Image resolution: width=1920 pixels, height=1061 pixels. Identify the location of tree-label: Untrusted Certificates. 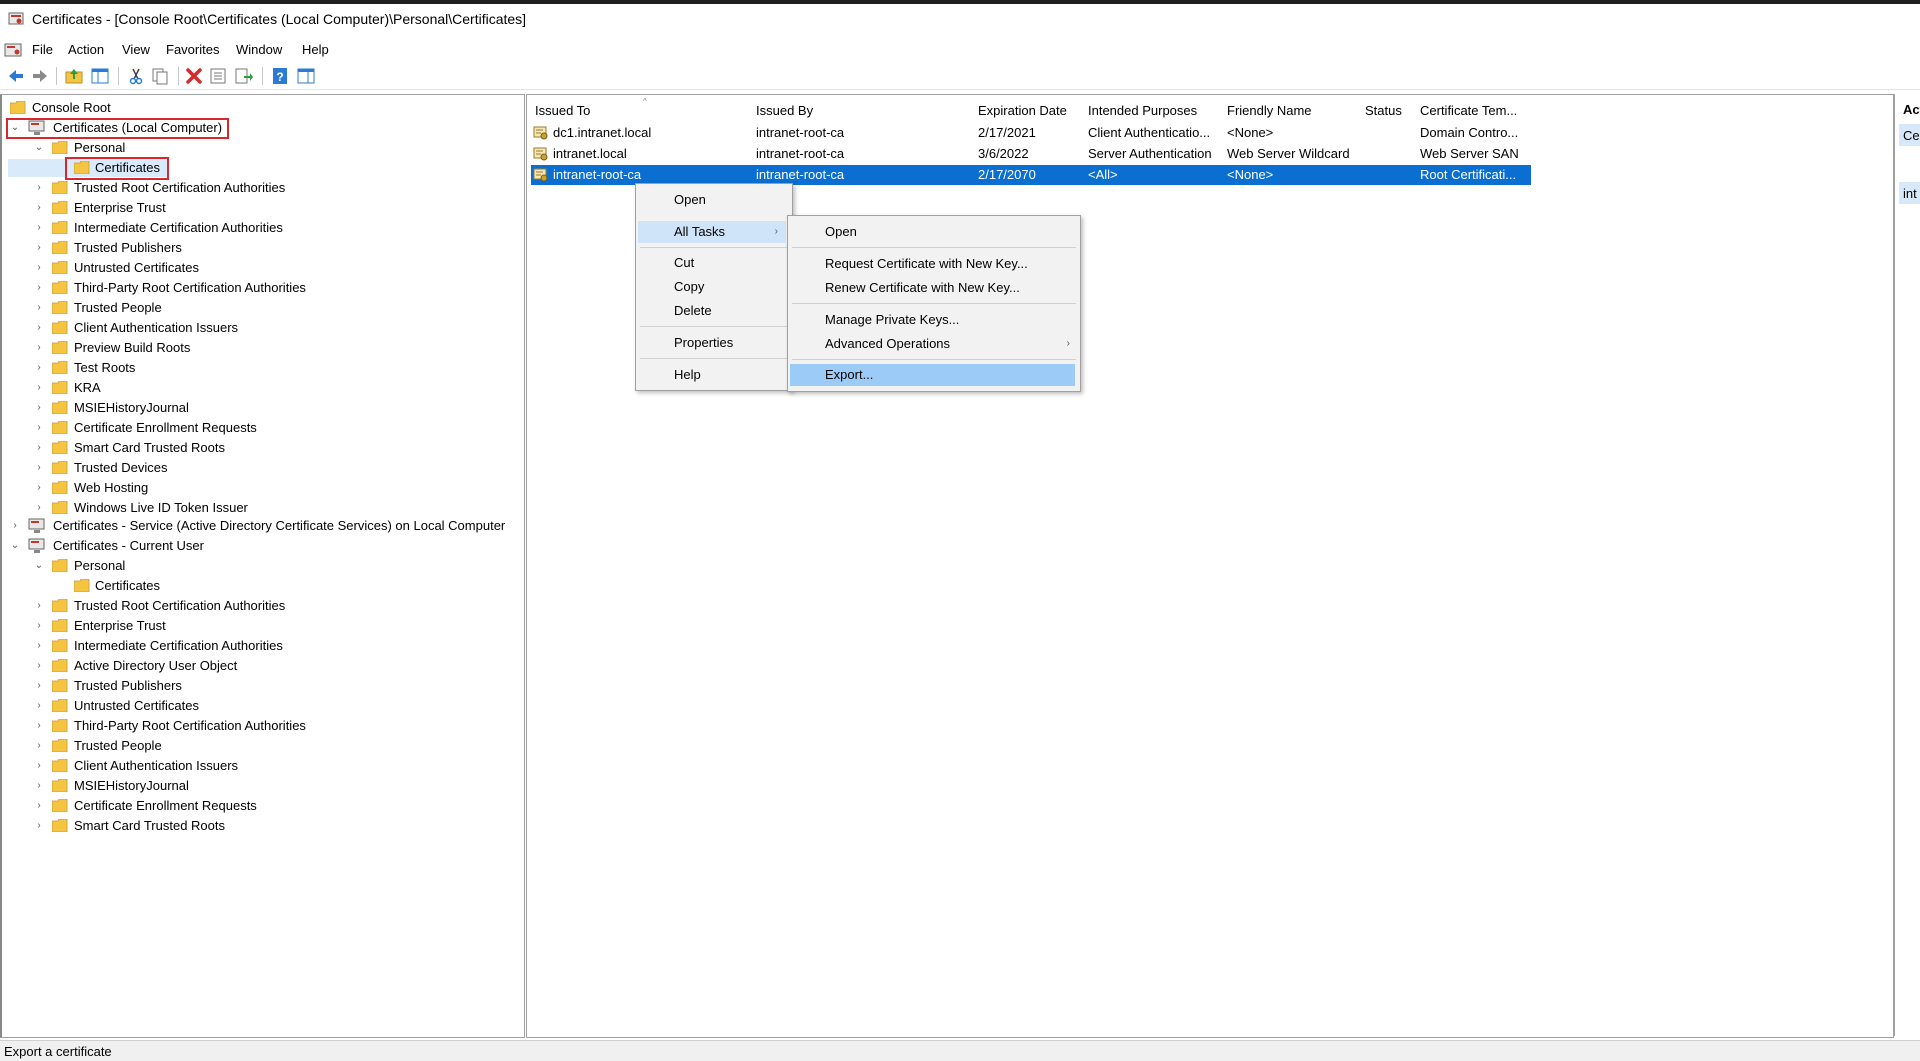
(136, 705).